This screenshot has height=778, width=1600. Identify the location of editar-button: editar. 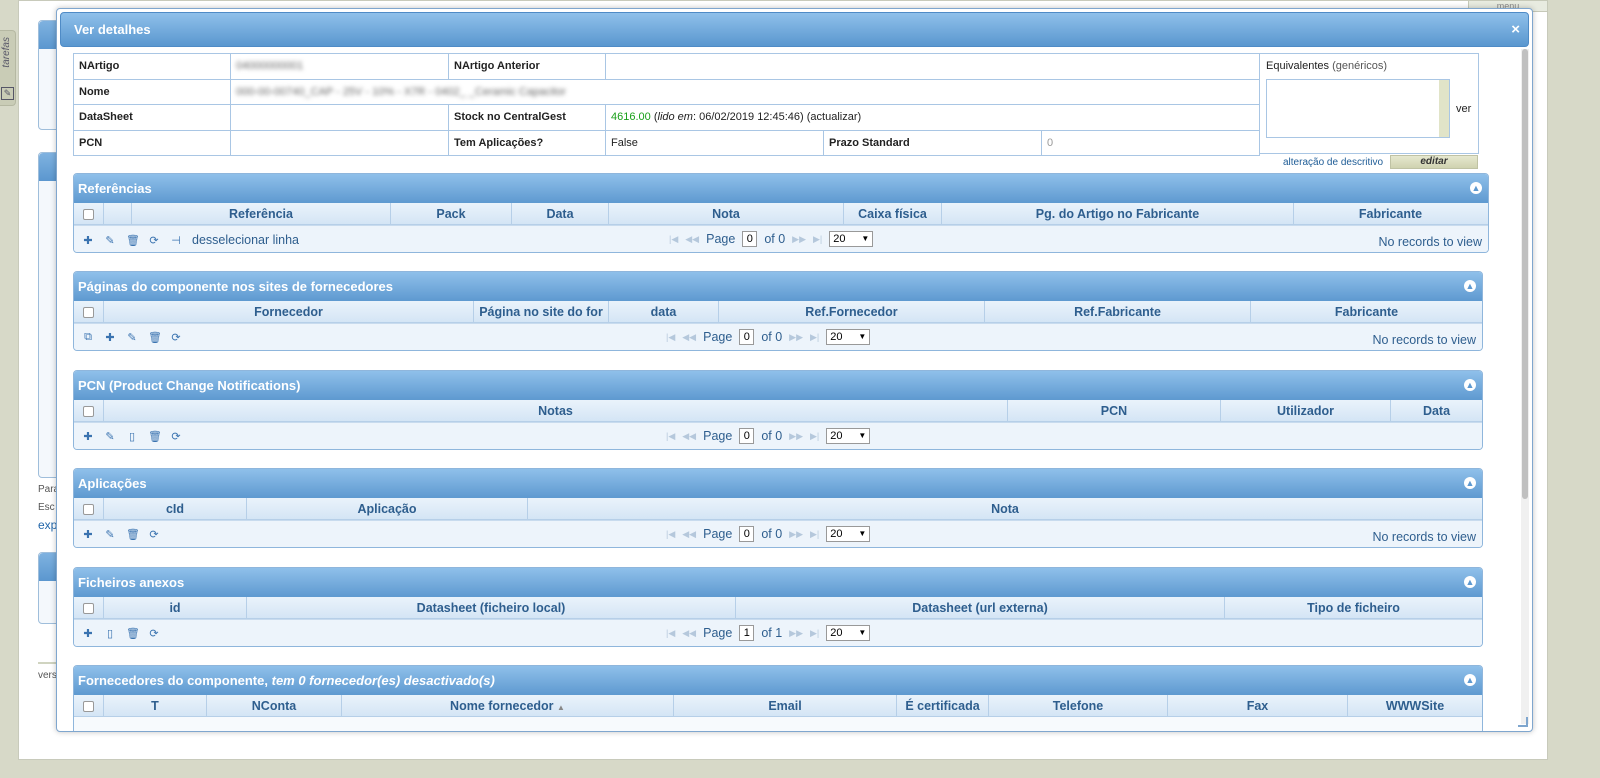
(1434, 162).